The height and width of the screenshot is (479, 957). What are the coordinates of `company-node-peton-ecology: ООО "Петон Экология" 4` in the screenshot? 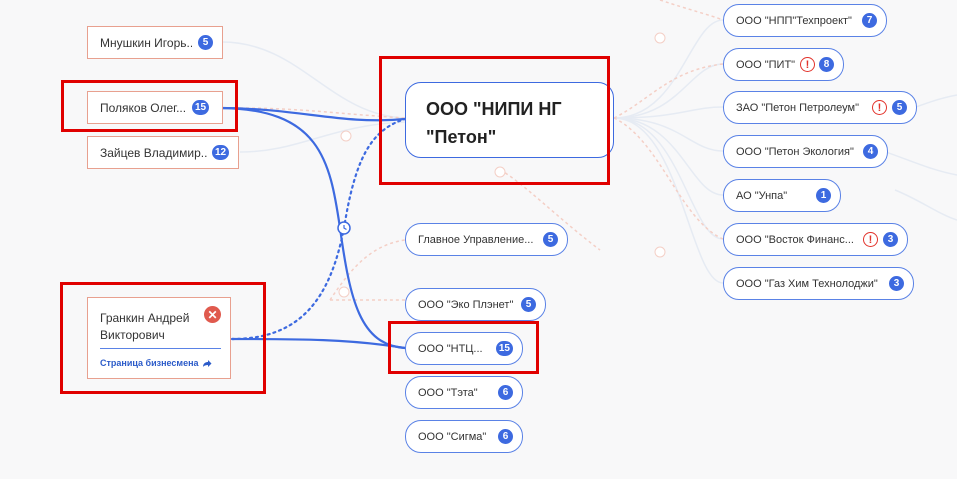 It's located at (805, 151).